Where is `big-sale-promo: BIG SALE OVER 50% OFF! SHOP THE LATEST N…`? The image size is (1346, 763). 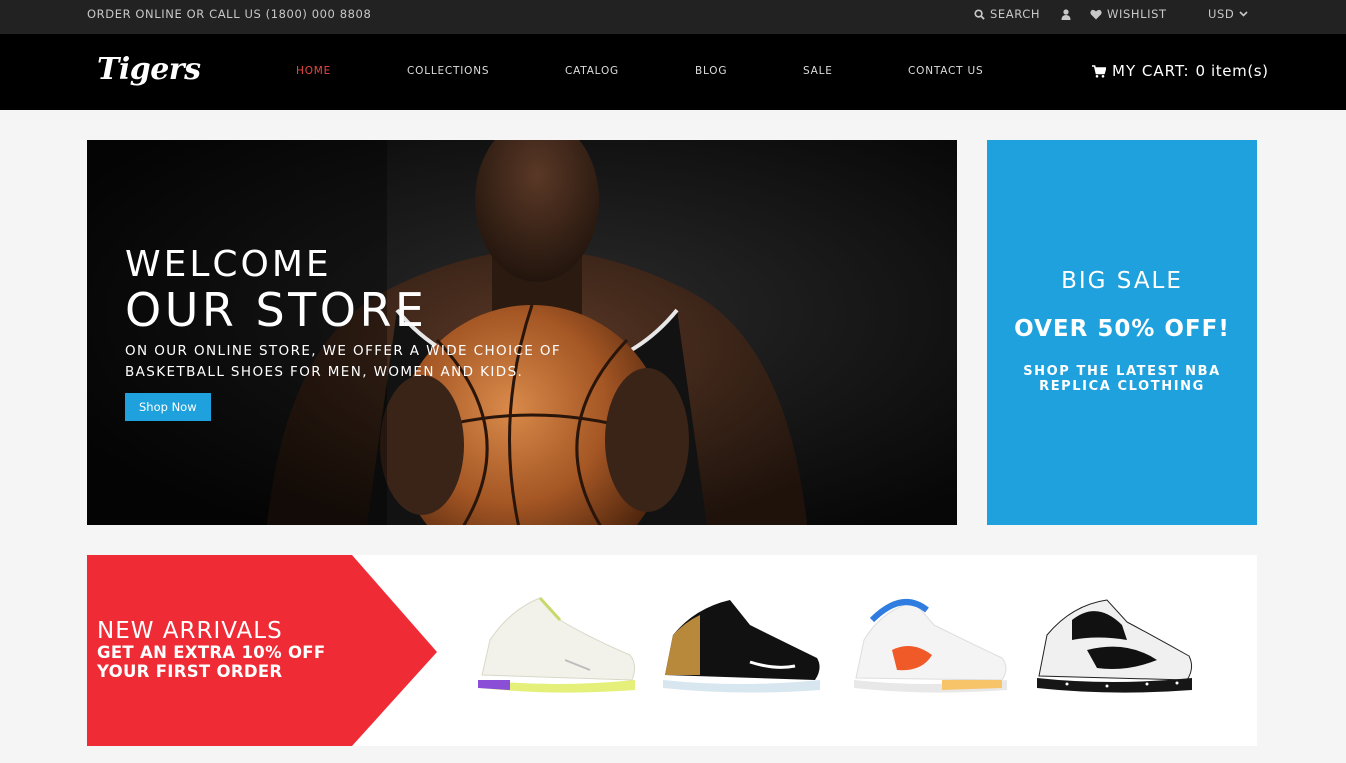
big-sale-promo: BIG SALE OVER 50% OFF! SHOP THE LATEST N… is located at coordinates (1122, 332).